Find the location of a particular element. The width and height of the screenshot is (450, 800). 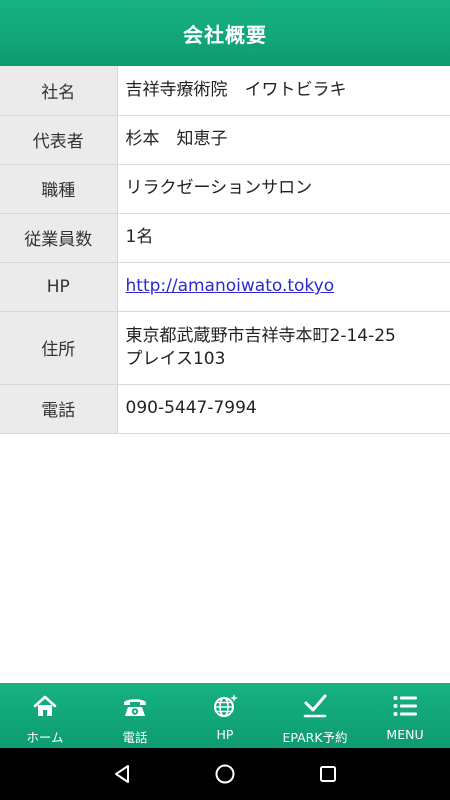

android-nav-bar is located at coordinates (225, 774).